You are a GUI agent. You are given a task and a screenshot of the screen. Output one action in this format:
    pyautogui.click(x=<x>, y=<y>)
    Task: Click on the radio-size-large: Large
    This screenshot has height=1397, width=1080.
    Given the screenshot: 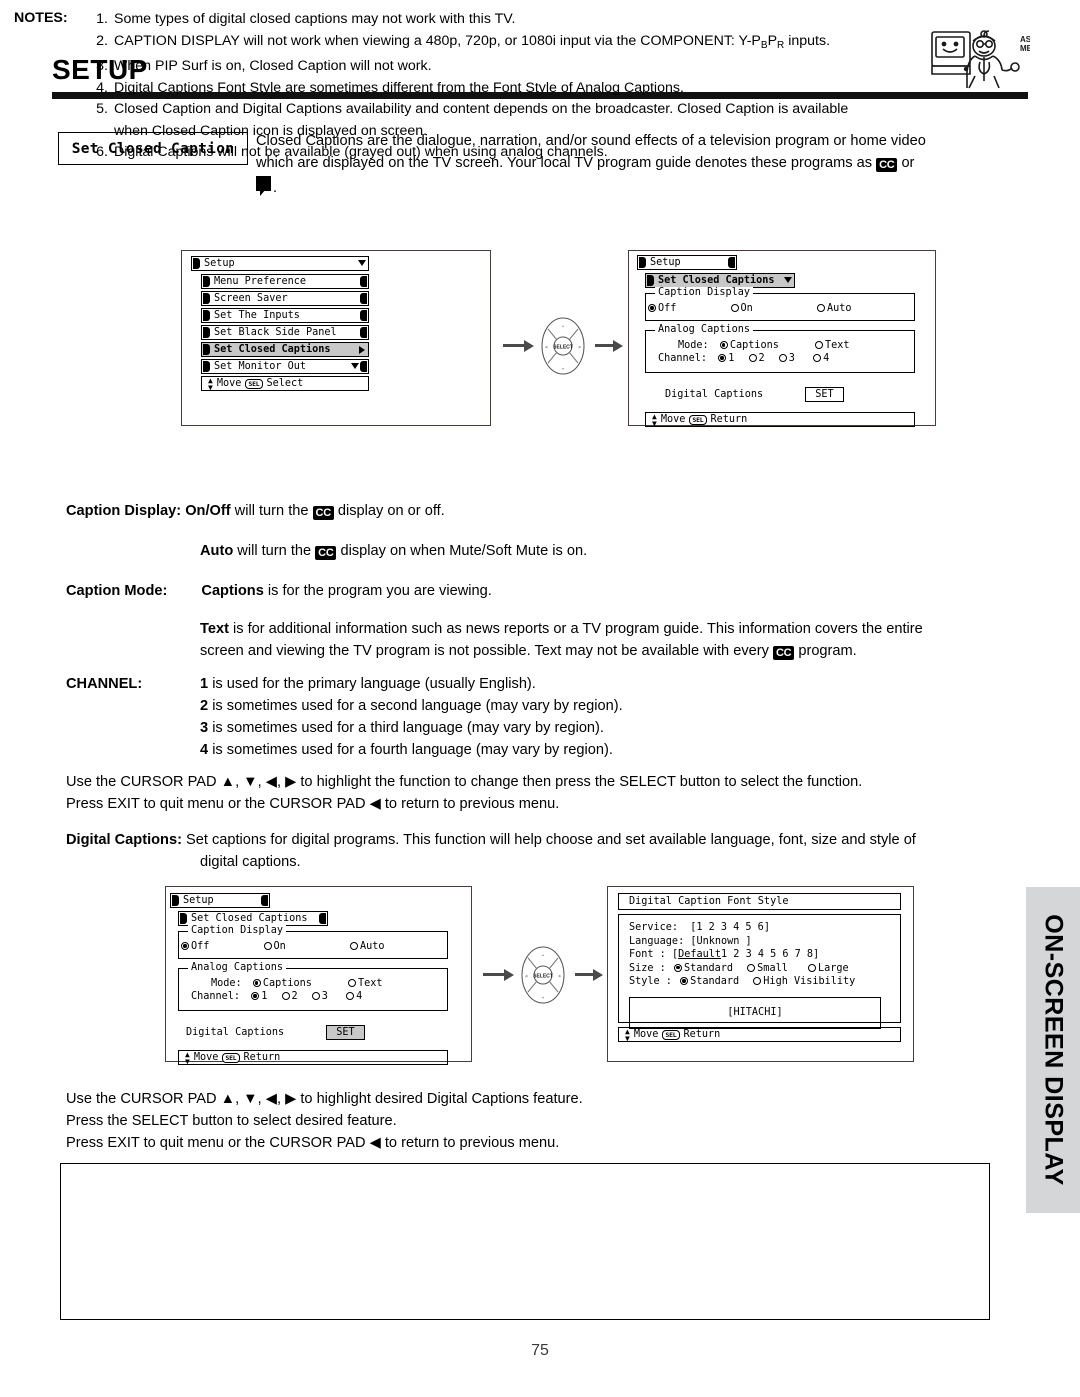 What is the action you would take?
    pyautogui.click(x=828, y=969)
    